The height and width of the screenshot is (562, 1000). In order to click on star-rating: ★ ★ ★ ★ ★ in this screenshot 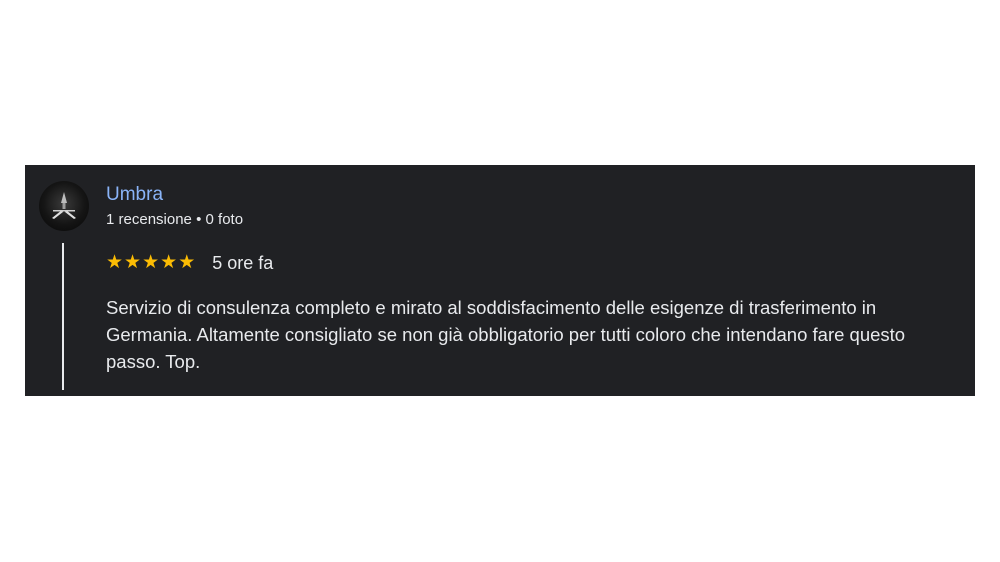, I will do `click(150, 263)`.